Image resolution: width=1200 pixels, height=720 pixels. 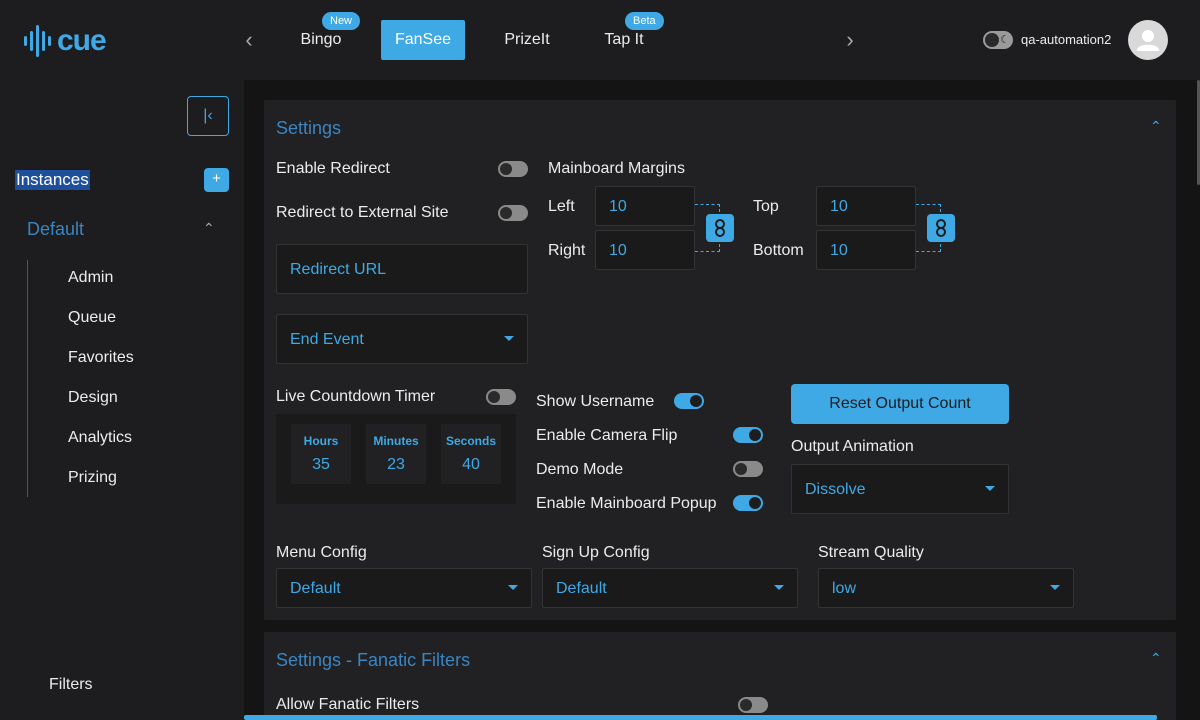 I want to click on theme-toggle: ☾, so click(x=998, y=40).